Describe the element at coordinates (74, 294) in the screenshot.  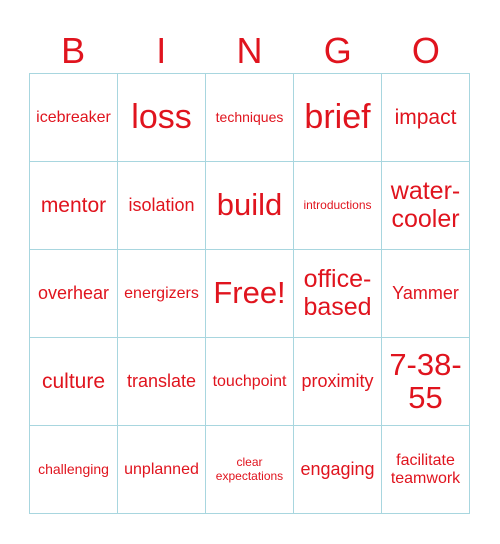
I see `bingo-cell: overhear` at that location.